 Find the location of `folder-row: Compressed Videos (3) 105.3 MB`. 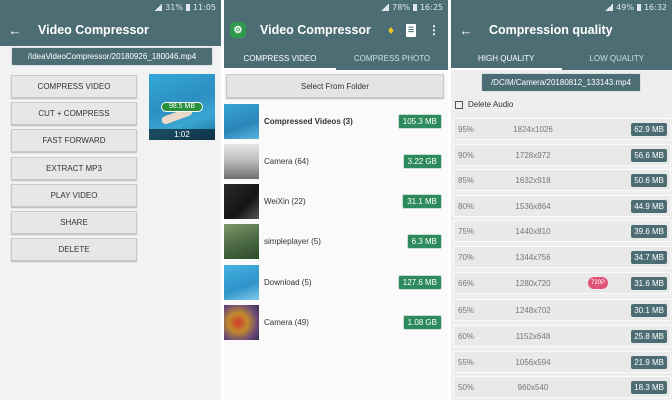

folder-row: Compressed Videos (3) 105.3 MB is located at coordinates (336, 121).